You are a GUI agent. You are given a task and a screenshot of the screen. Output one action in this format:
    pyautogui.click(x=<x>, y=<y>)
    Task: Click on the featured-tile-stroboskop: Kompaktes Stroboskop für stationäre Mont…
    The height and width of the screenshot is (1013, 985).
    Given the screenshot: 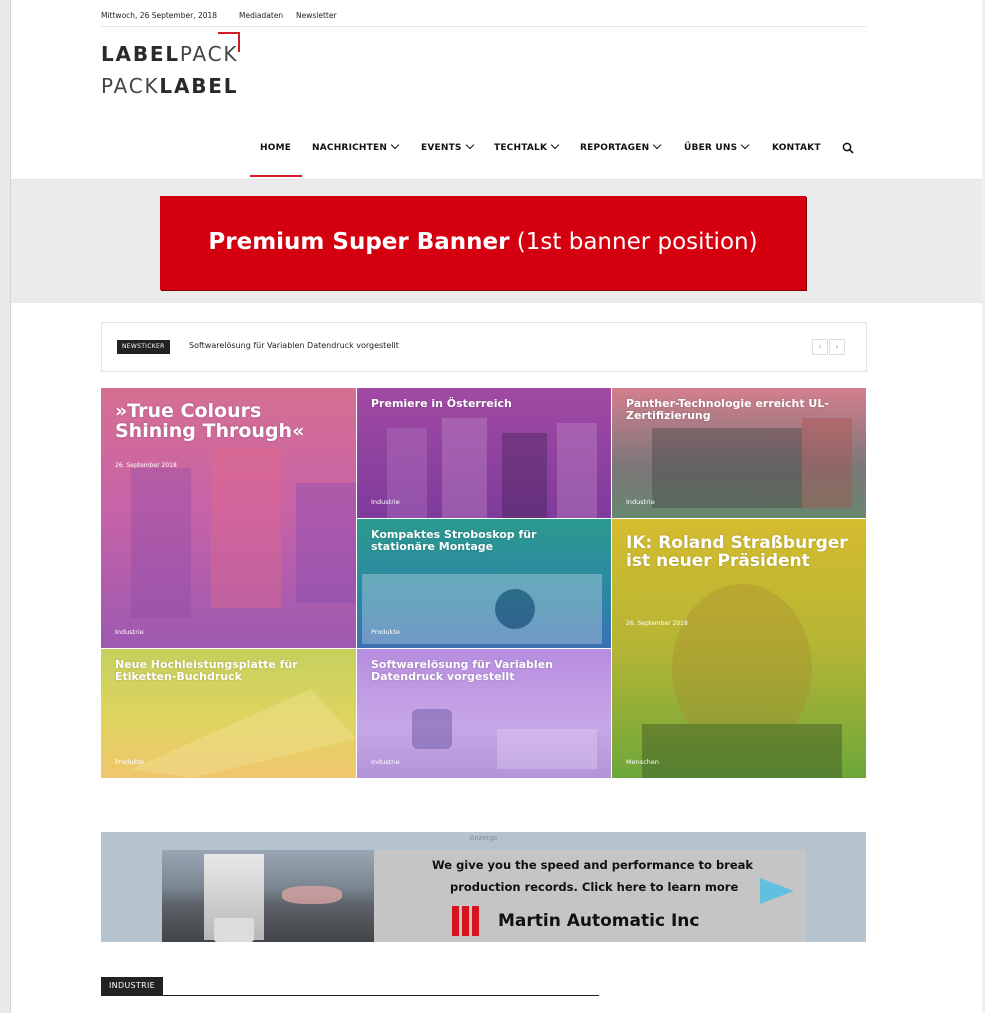 What is the action you would take?
    pyautogui.click(x=484, y=583)
    